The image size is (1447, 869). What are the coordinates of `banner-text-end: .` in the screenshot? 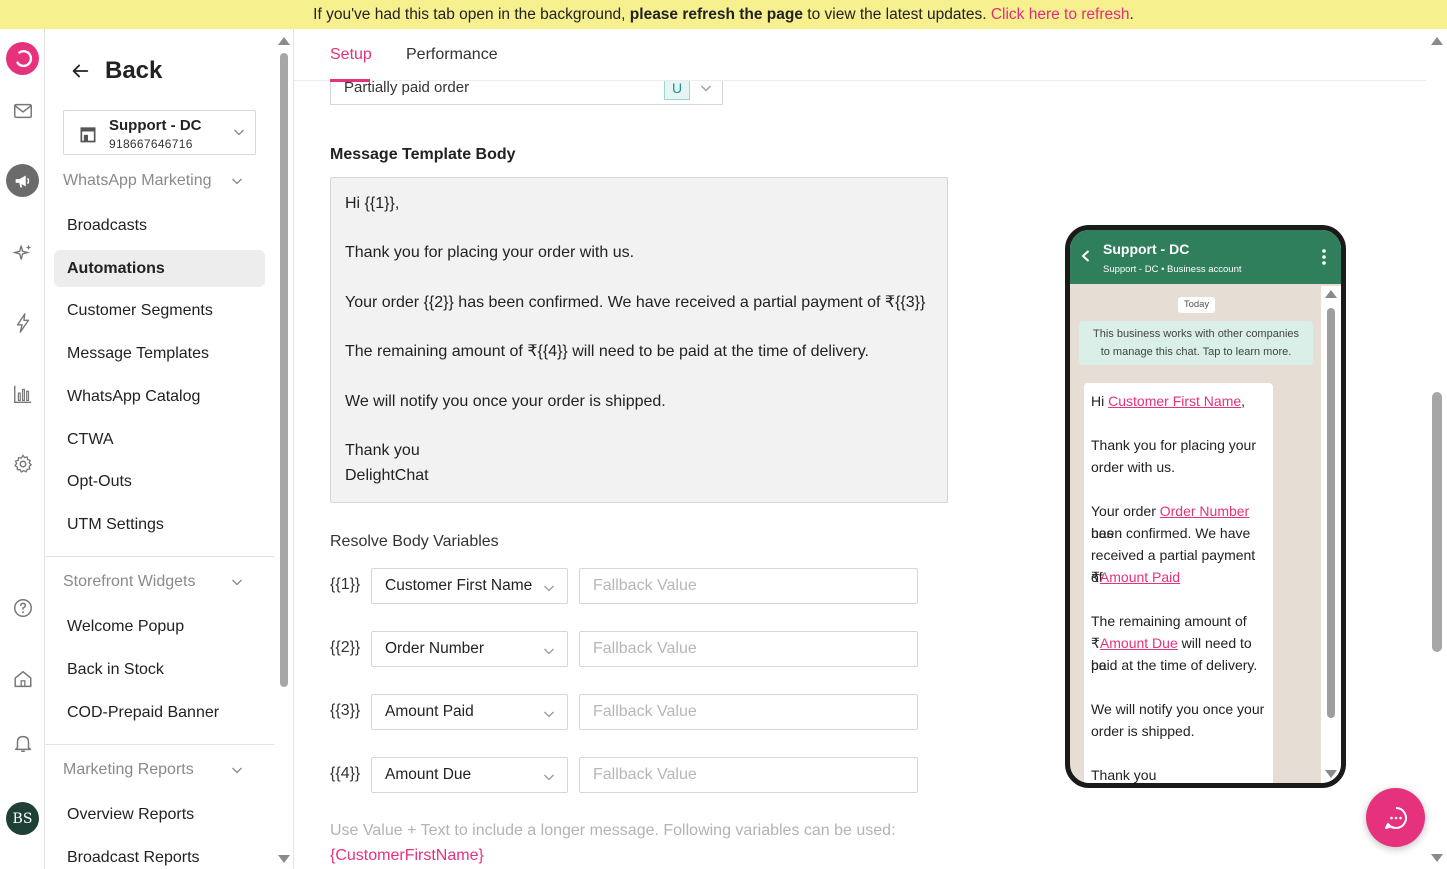 It's located at (1131, 14).